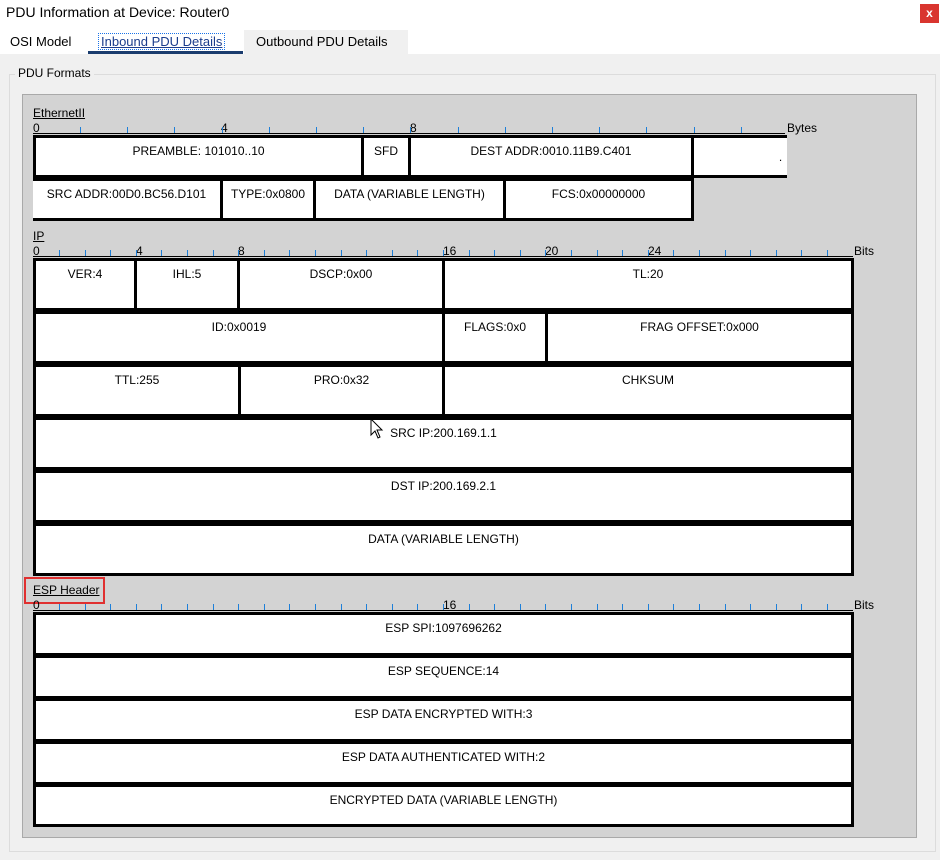 The width and height of the screenshot is (940, 860). I want to click on field-encrypted-data: ENCRYPTED DATA (VARIABLE LENGTH), so click(443, 805).